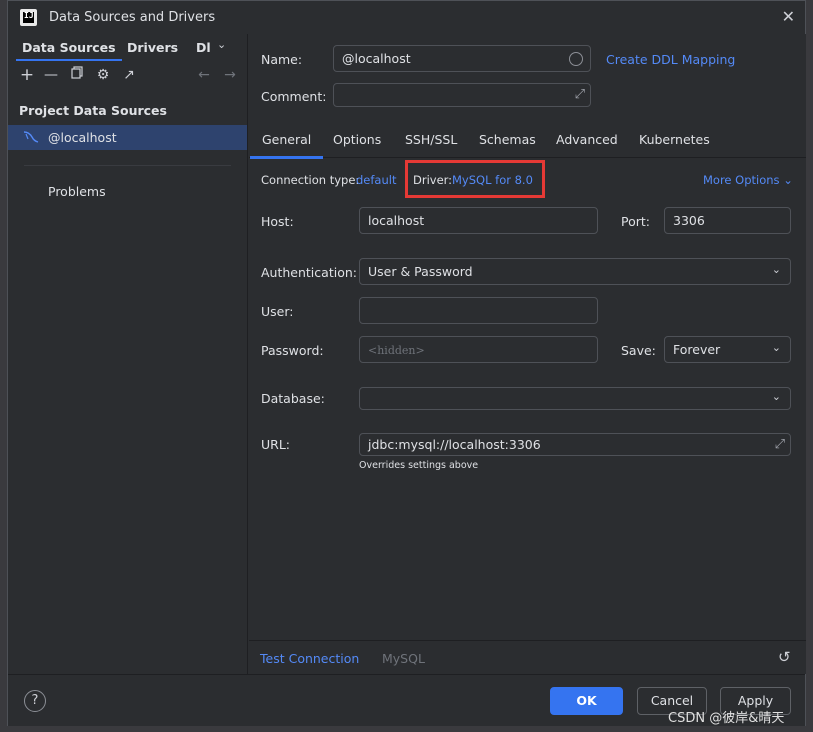 The image size is (813, 732). Describe the element at coordinates (527, 657) in the screenshot. I see `connection-footer: Test Connection MySQL ↺` at that location.